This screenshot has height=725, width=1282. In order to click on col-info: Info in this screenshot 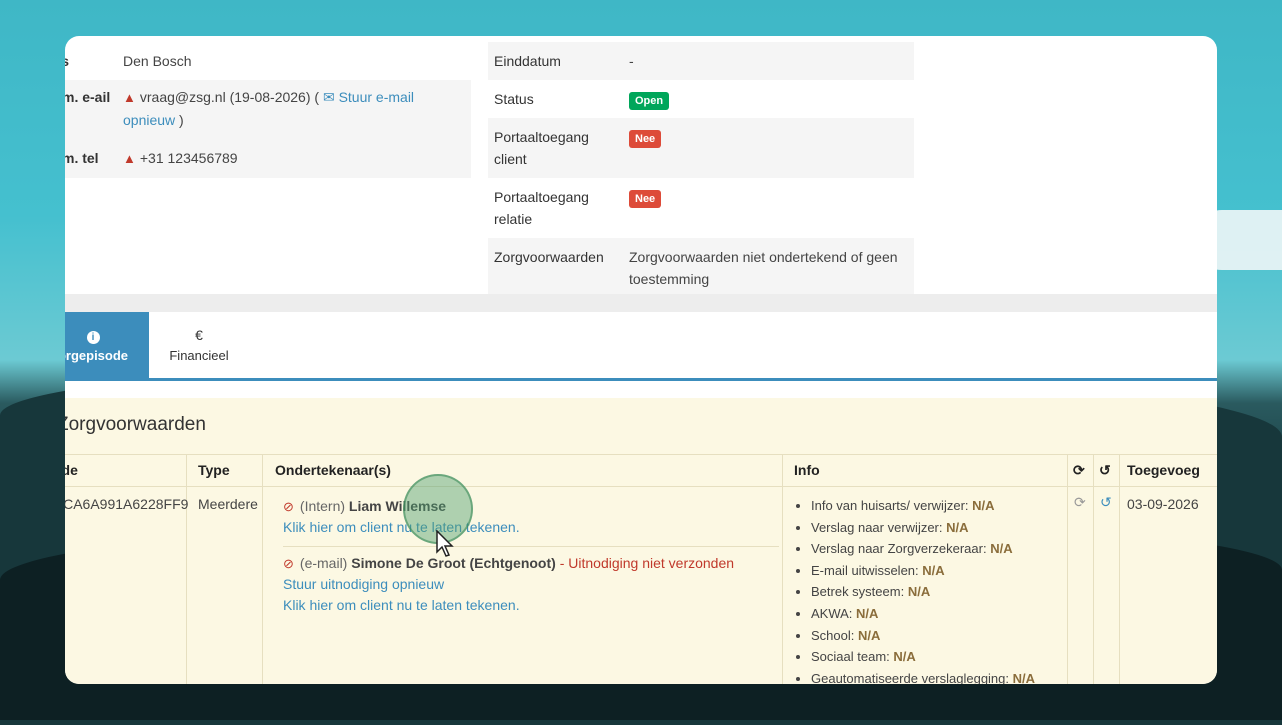, I will do `click(807, 470)`.